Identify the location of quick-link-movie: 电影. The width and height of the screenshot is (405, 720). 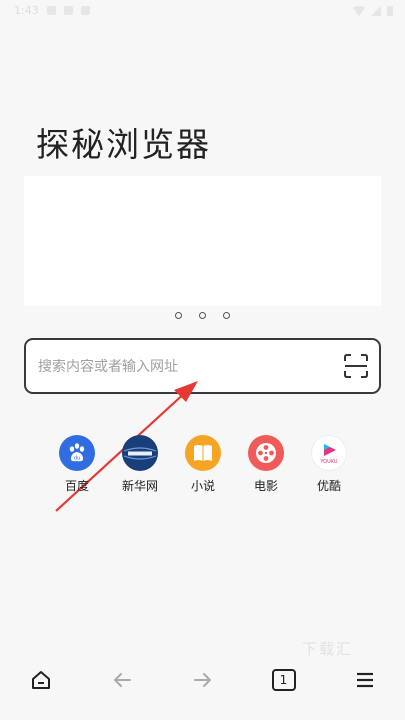
(266, 464).